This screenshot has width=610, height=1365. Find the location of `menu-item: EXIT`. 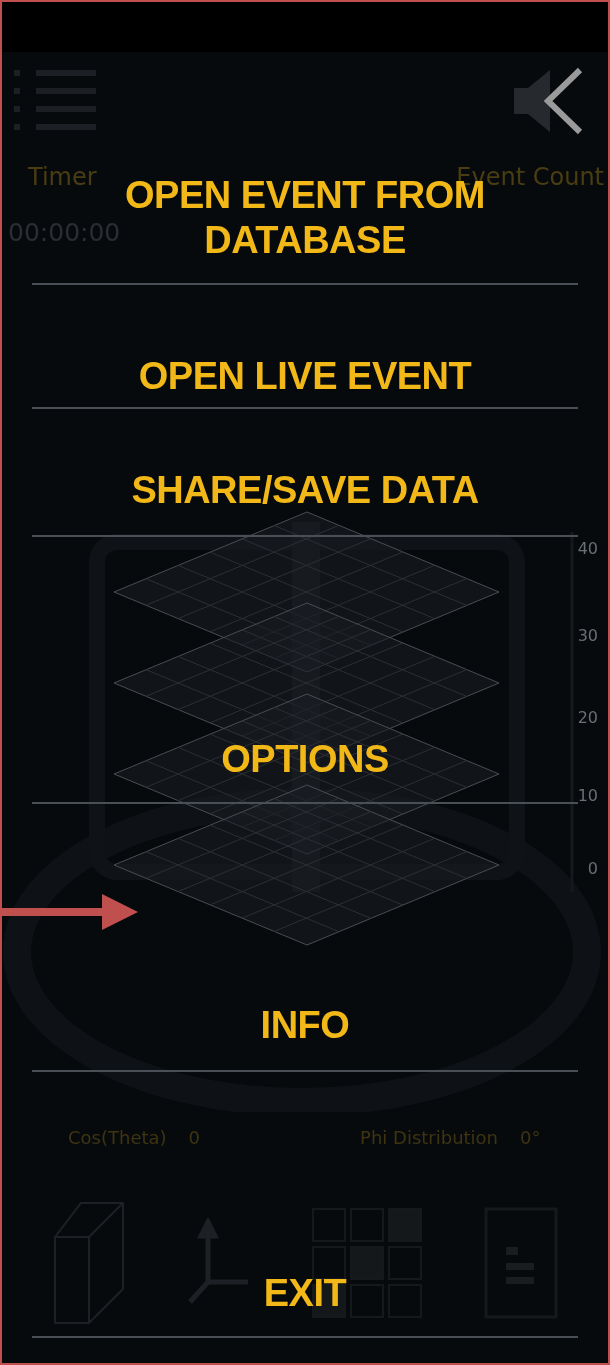

menu-item: EXIT is located at coordinates (305, 1293).